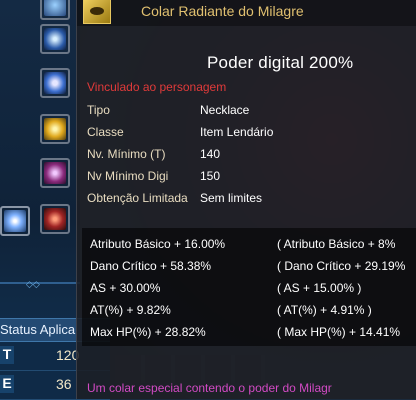 Image resolution: width=416 pixels, height=400 pixels. I want to click on necklace-item-icon, so click(97, 12).